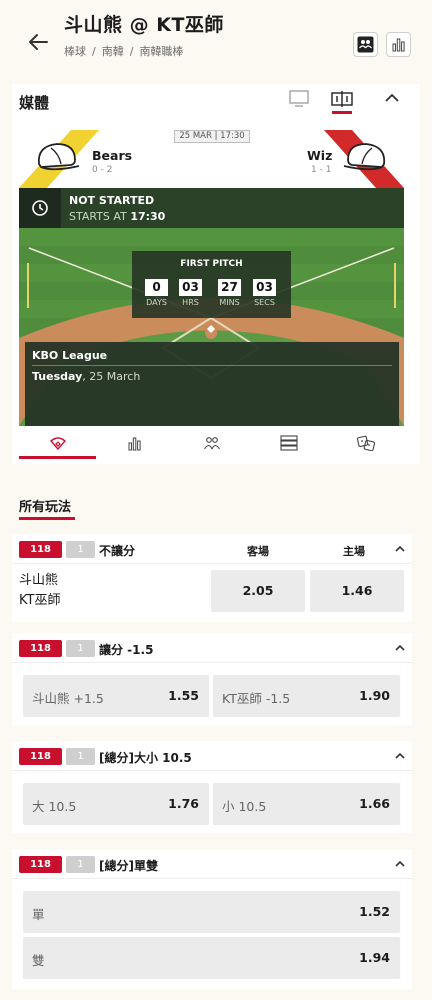 Image resolution: width=432 pixels, height=1000 pixels. Describe the element at coordinates (113, 51) in the screenshot. I see `breadcrumb-item: 南韓` at that location.